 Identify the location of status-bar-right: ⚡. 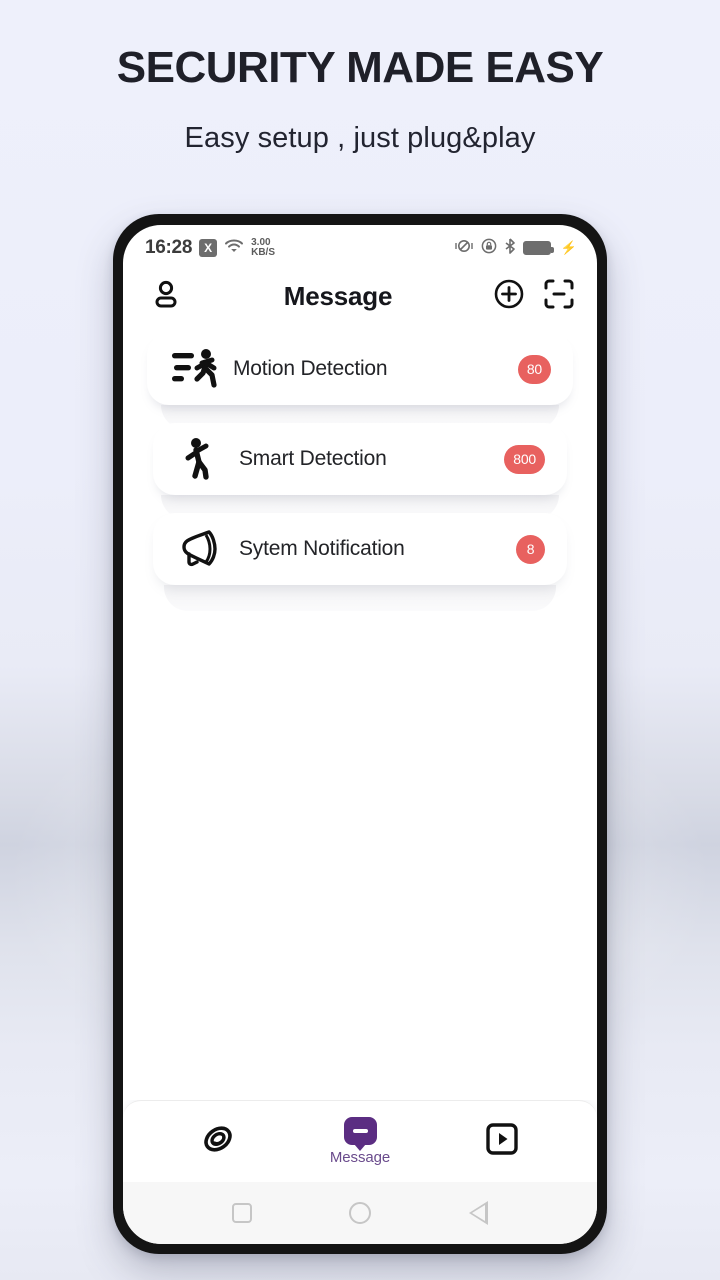
(515, 248).